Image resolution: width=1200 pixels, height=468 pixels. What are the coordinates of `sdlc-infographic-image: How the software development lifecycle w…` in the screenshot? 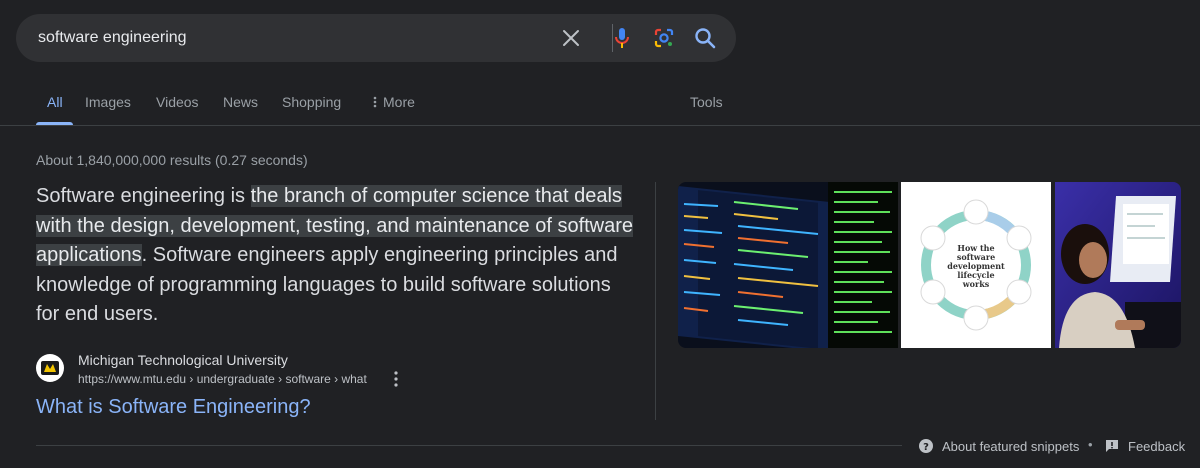 It's located at (976, 265).